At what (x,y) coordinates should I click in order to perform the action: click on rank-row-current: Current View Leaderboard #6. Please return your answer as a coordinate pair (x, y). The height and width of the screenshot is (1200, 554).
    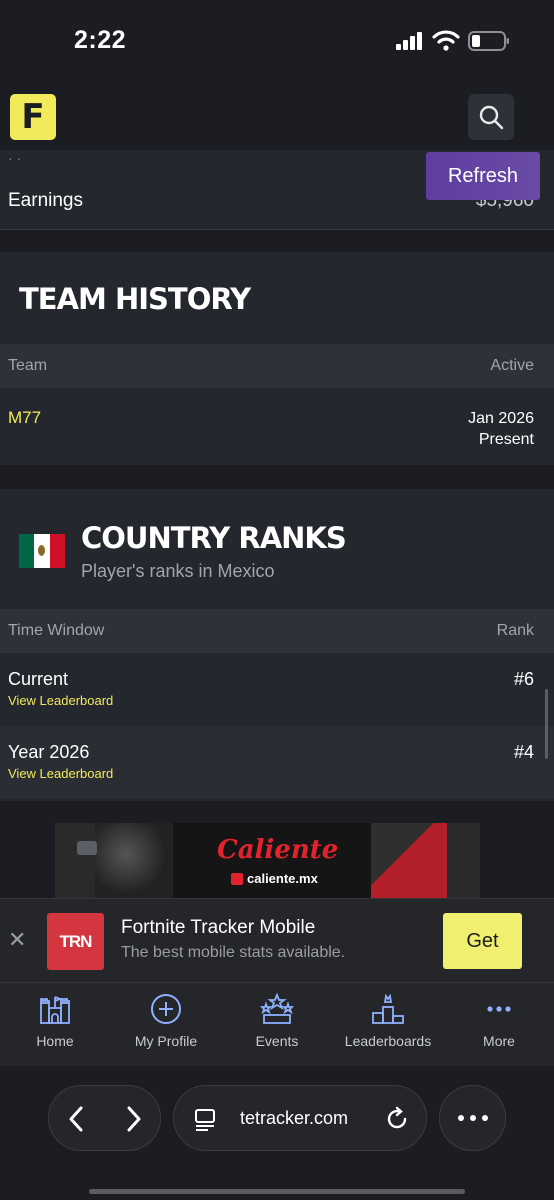
    Looking at the image, I should click on (277, 689).